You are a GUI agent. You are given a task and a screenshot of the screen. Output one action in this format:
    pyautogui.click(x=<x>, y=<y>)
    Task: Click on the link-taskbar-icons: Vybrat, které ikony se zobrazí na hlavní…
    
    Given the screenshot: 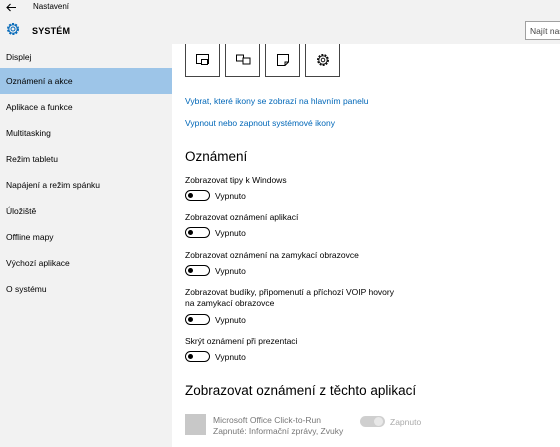 What is the action you would take?
    pyautogui.click(x=276, y=101)
    